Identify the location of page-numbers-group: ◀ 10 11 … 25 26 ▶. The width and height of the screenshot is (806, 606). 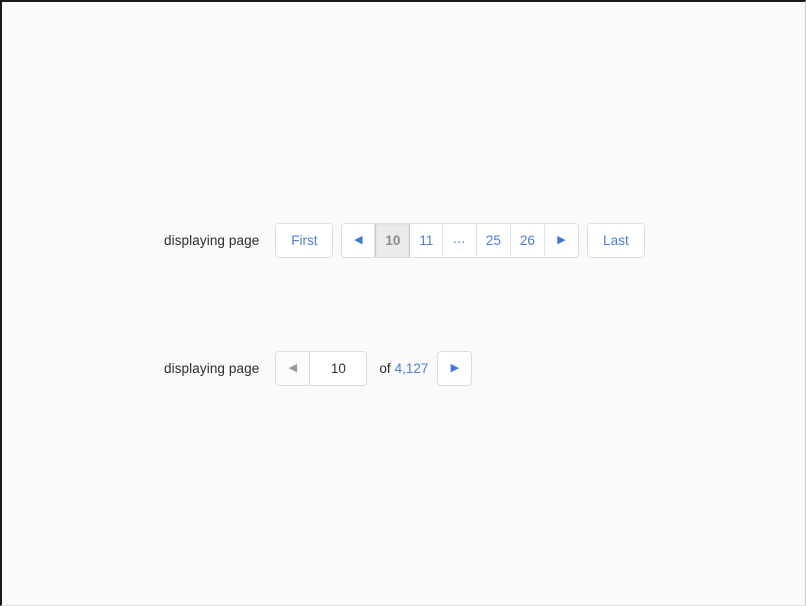
(460, 240).